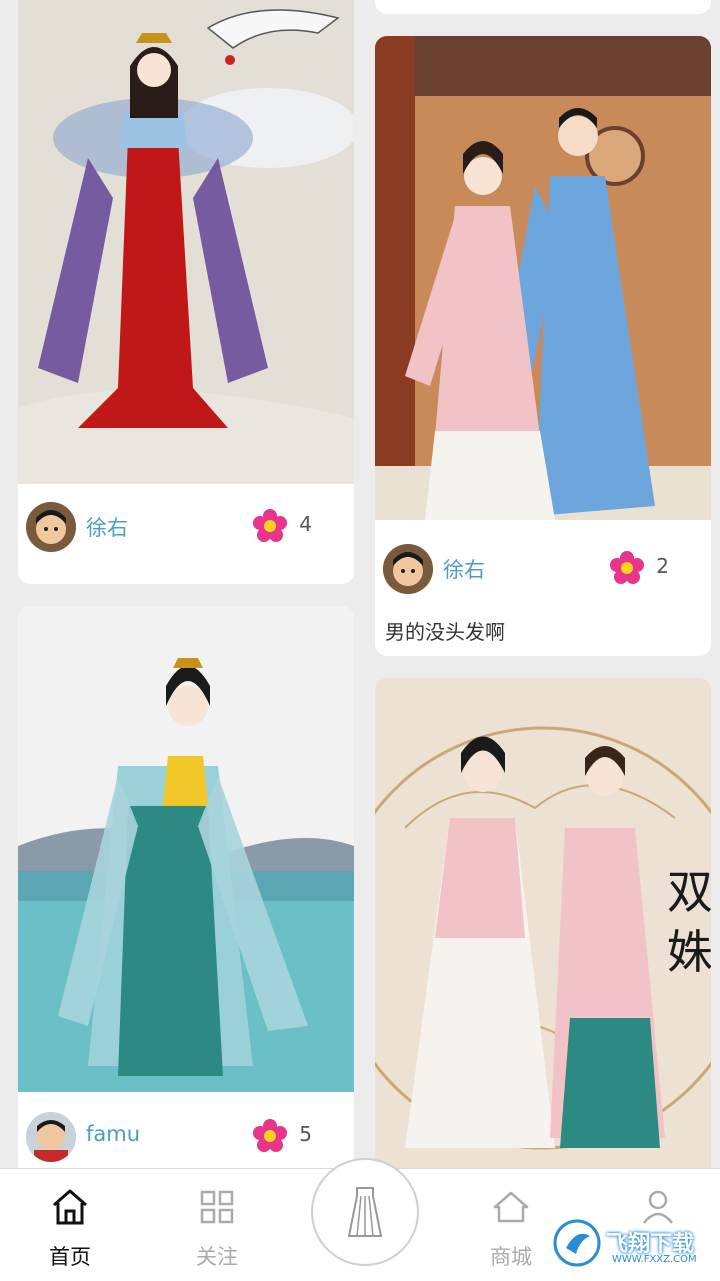 The image size is (720, 1281). Describe the element at coordinates (577, 1243) in the screenshot. I see `watermark-icon` at that location.